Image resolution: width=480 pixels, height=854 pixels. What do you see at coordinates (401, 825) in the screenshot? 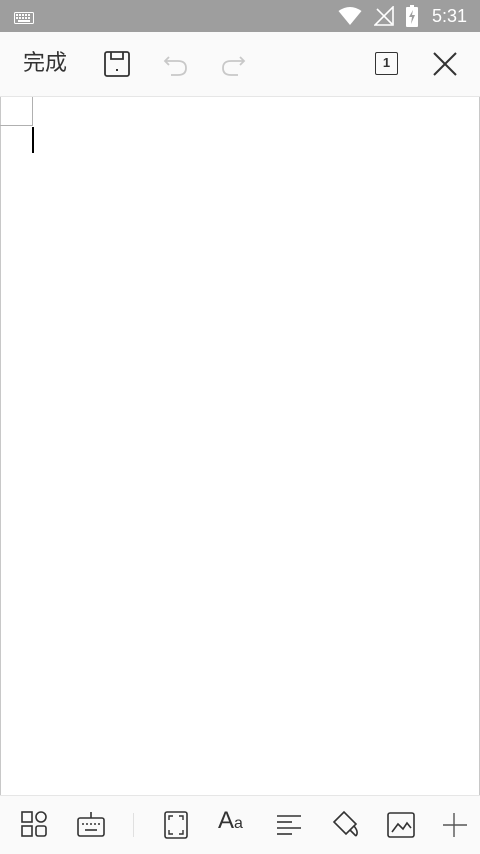
I see `image-icon` at bounding box center [401, 825].